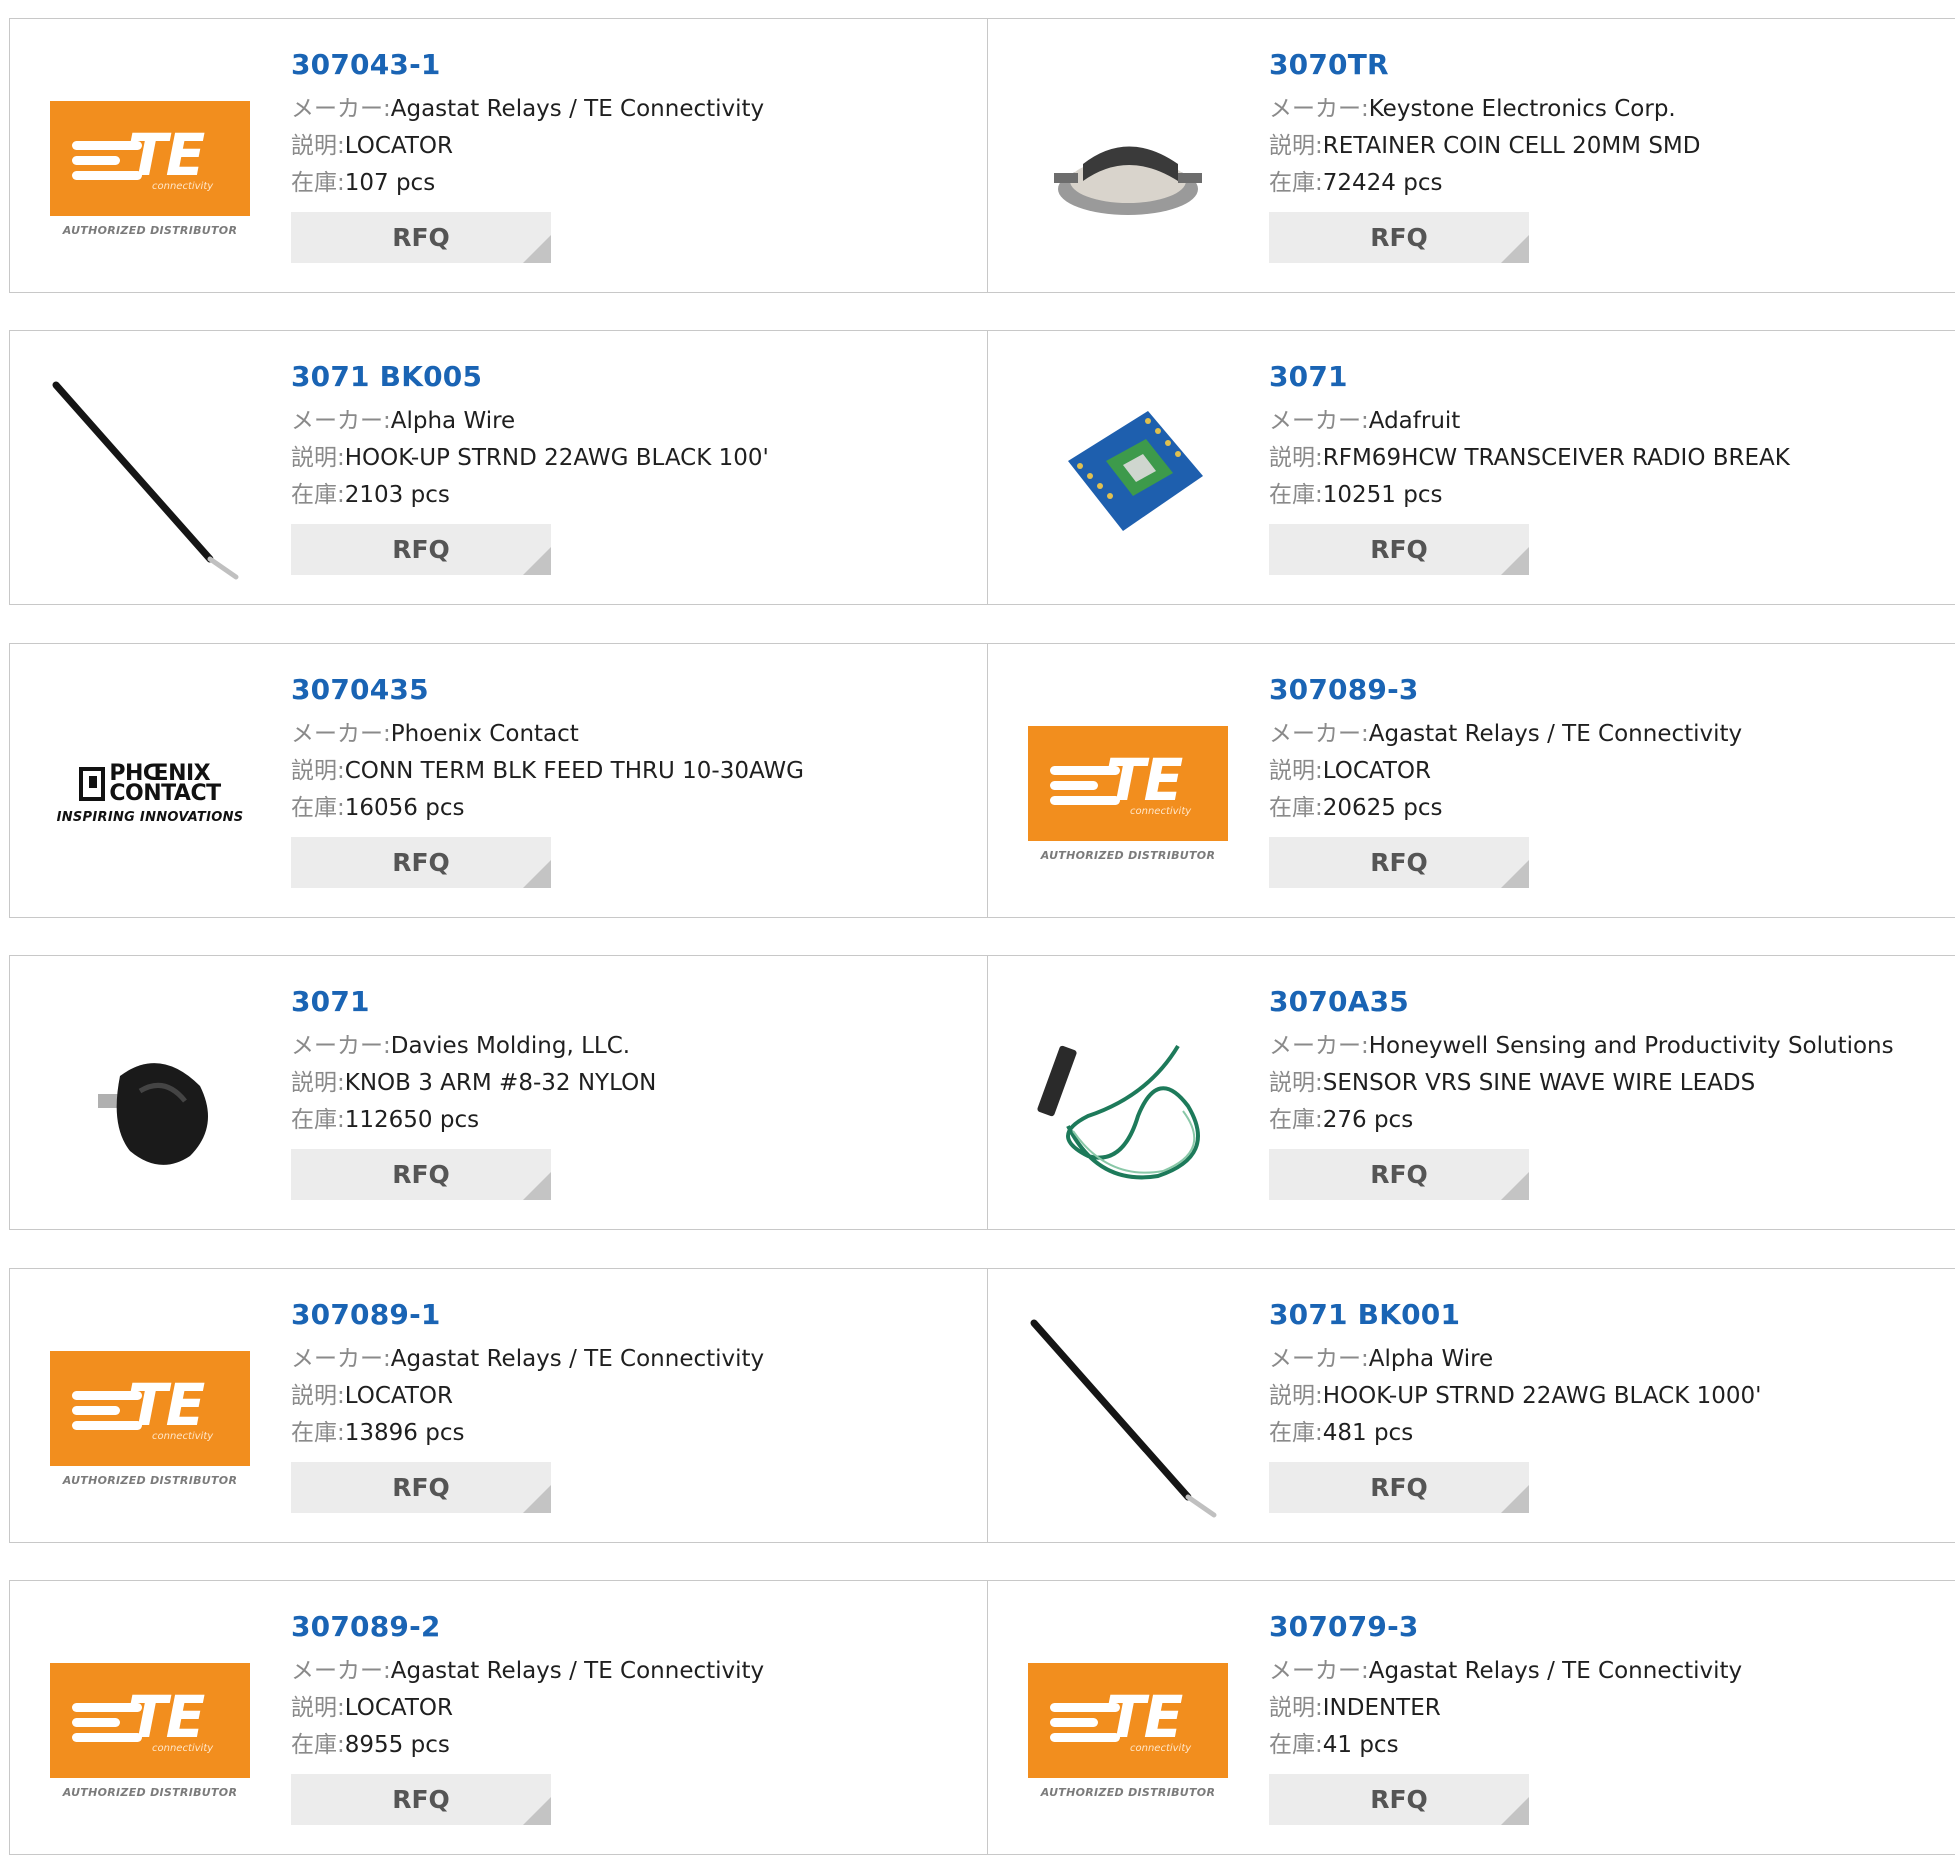 This screenshot has width=1955, height=1857. What do you see at coordinates (527, 65) in the screenshot?
I see `part-number-link: 307043-1` at bounding box center [527, 65].